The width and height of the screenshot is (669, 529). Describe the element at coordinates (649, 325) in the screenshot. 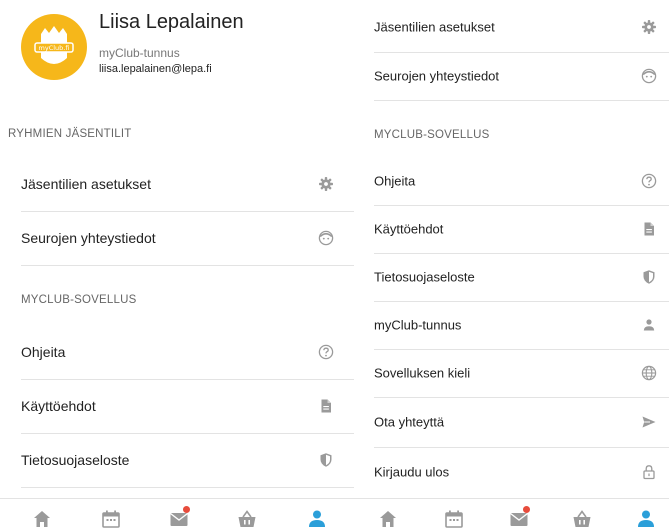

I see `person-icon` at that location.